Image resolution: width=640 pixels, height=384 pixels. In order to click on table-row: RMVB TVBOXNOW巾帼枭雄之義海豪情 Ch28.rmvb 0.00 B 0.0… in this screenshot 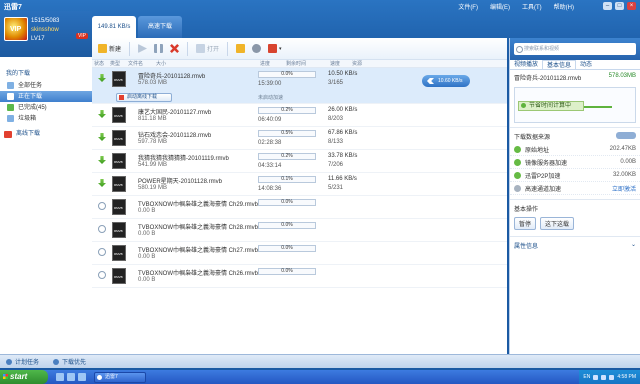, I will do `click(299, 230)`.